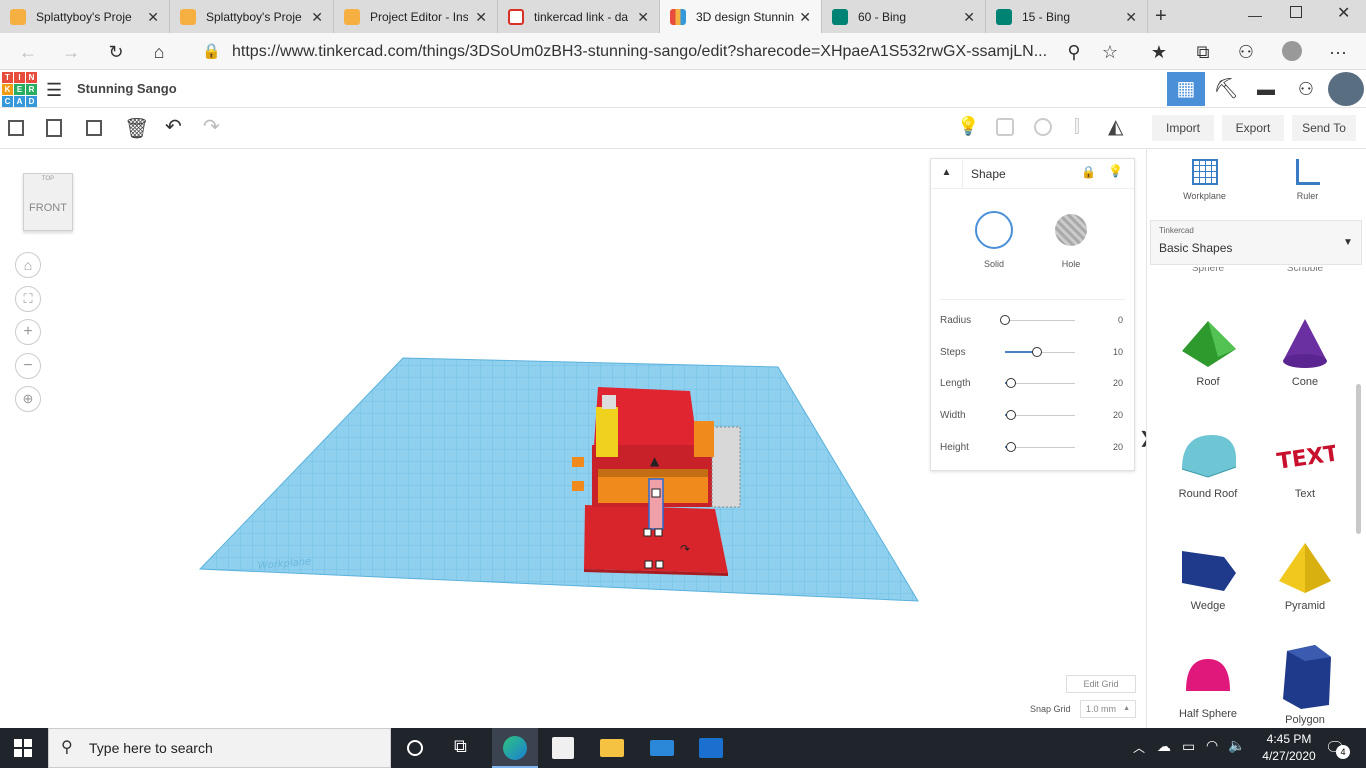  Describe the element at coordinates (16, 128) in the screenshot. I see `copy-icon` at that location.